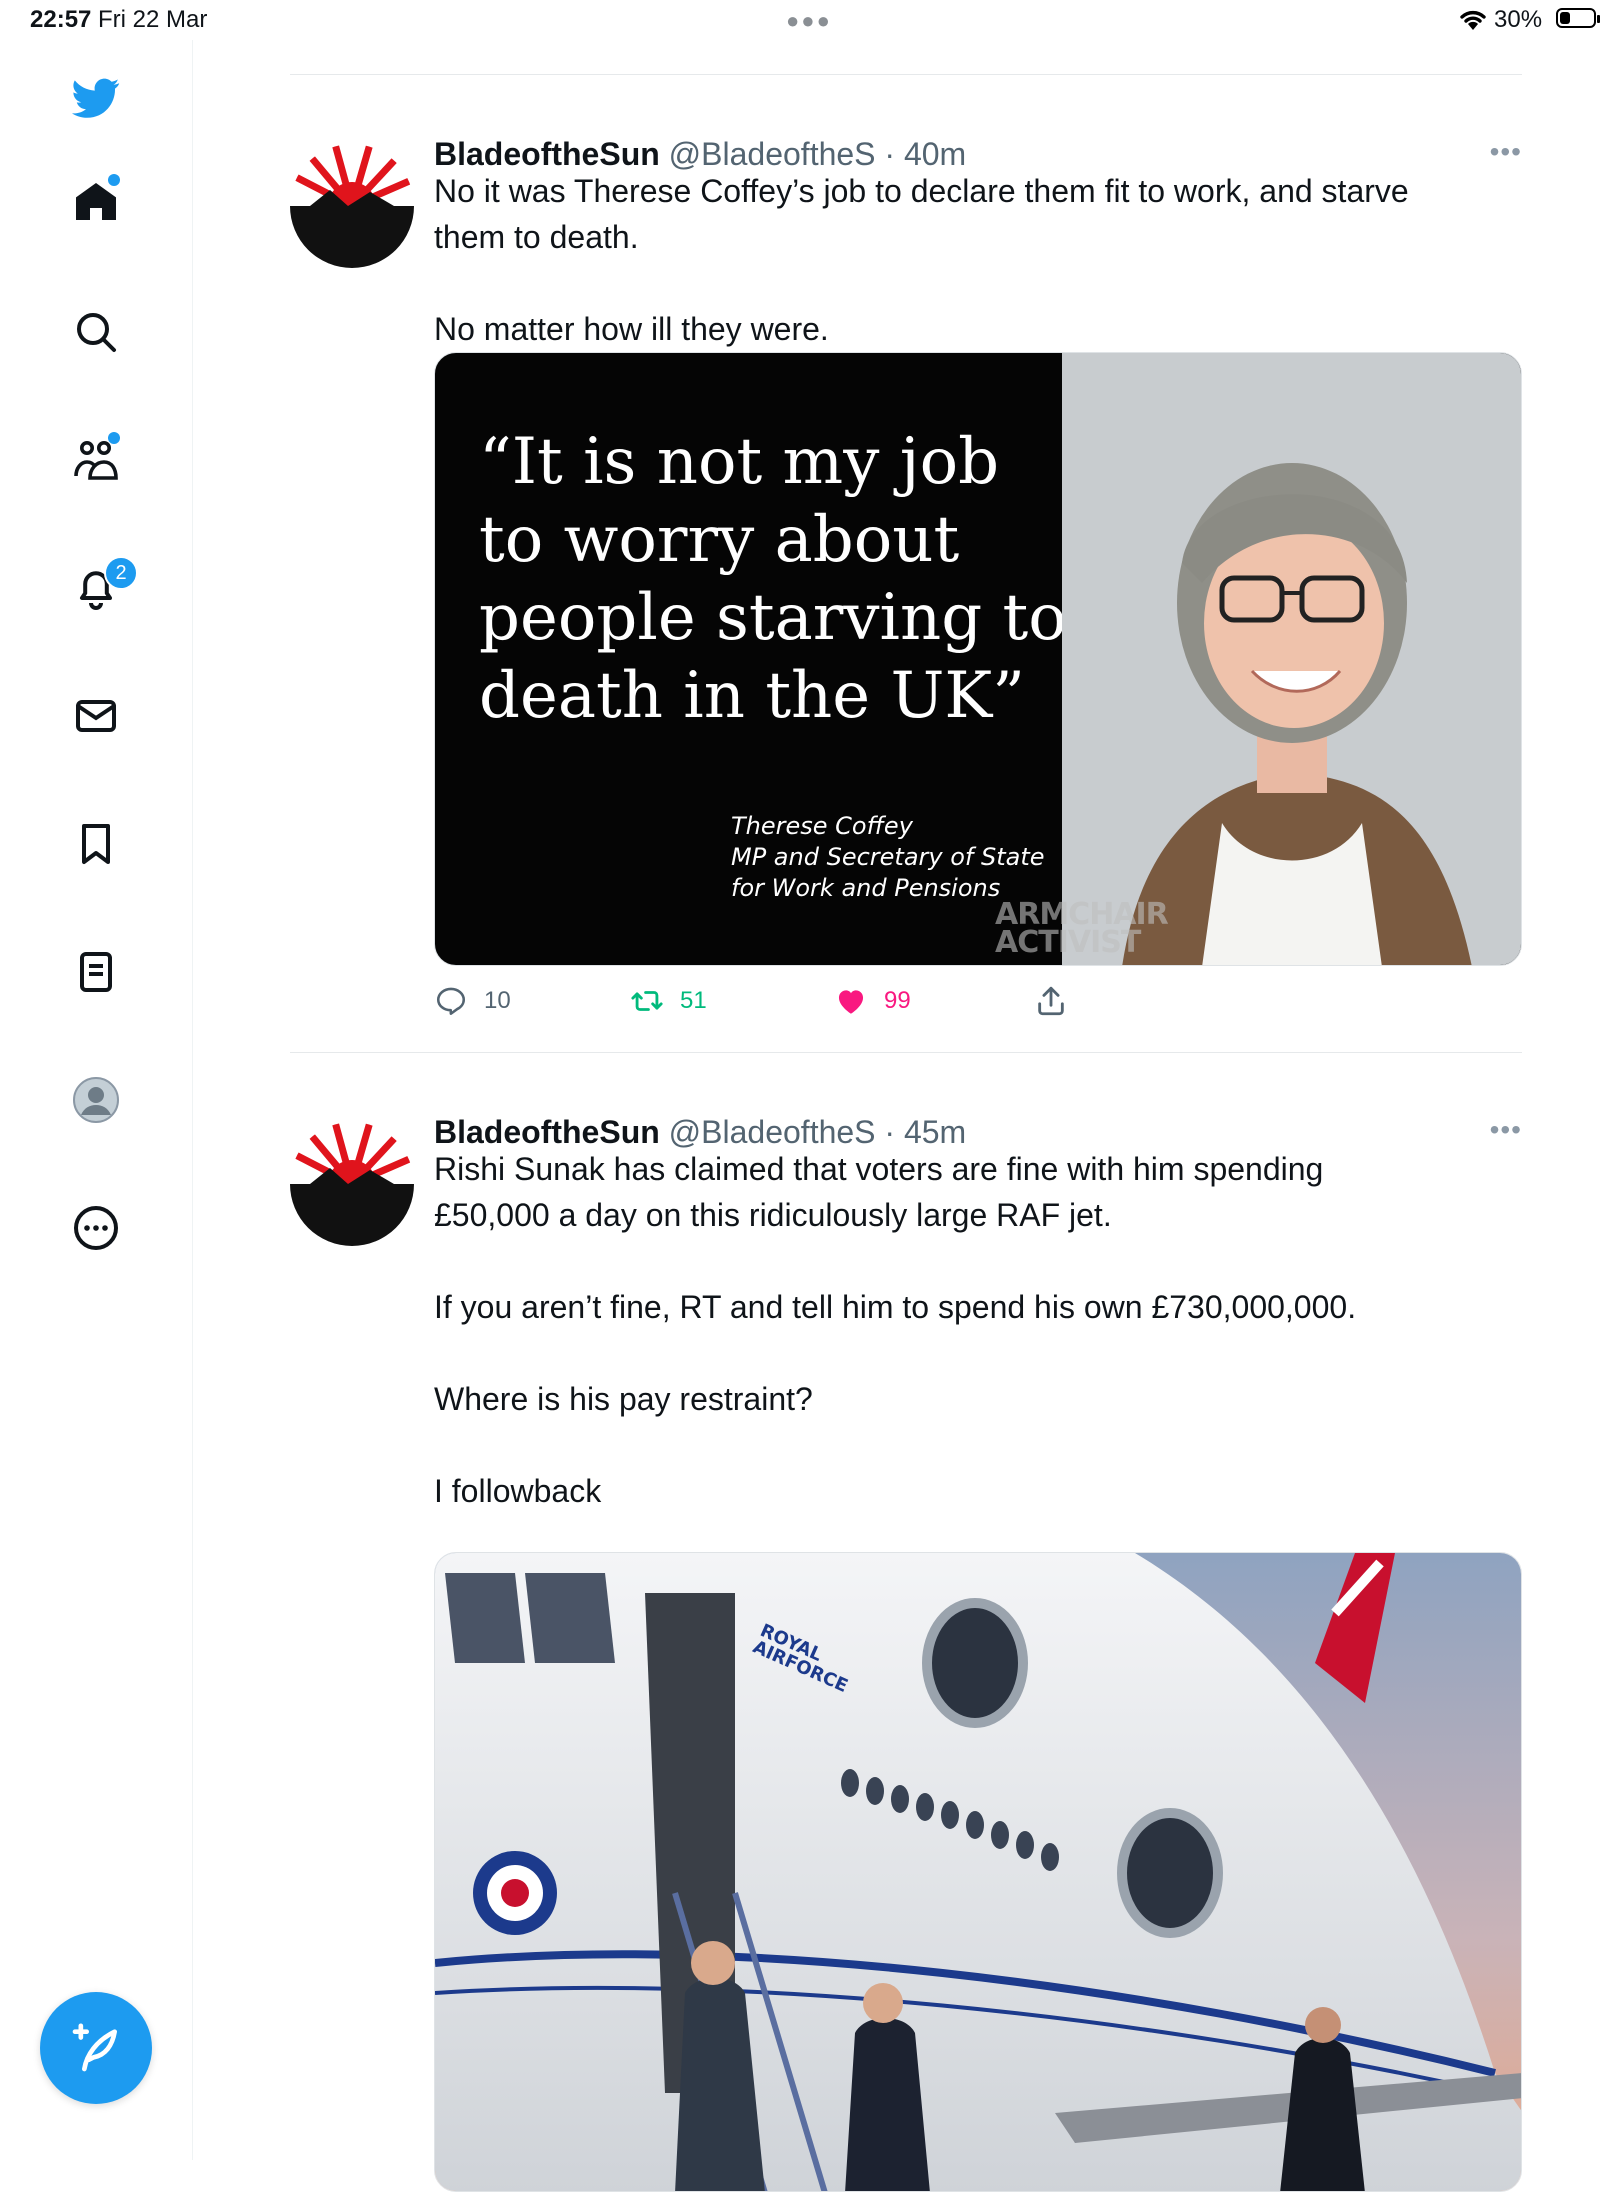 Image resolution: width=1620 pixels, height=2192 pixels. Describe the element at coordinates (1473, 20) in the screenshot. I see `wifi-icon` at that location.